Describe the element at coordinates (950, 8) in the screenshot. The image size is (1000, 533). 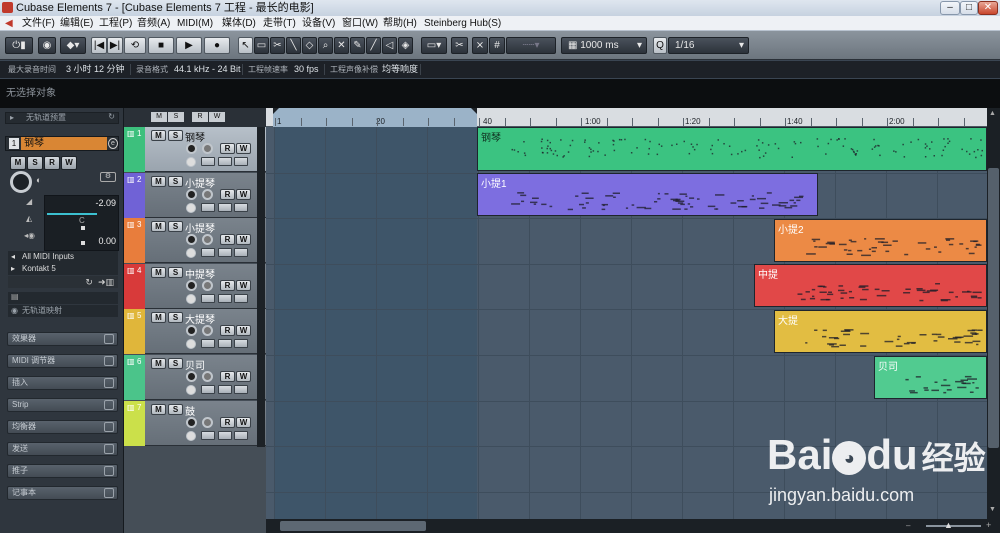
I see `minimize-button: –` at that location.